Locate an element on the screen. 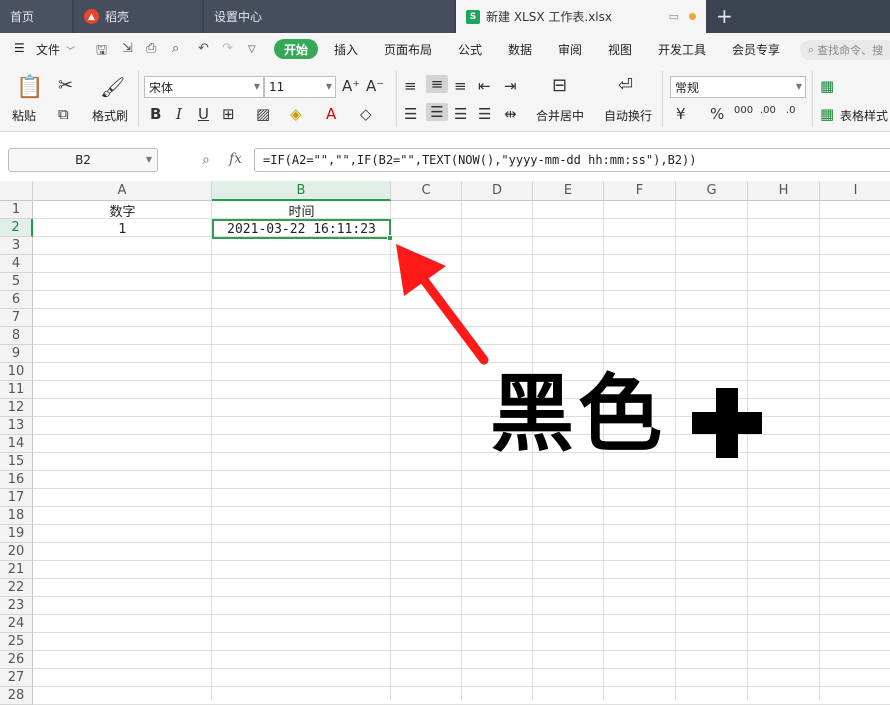 Image resolution: width=890 pixels, height=705 pixels. undo-icon: ↶ is located at coordinates (203, 48).